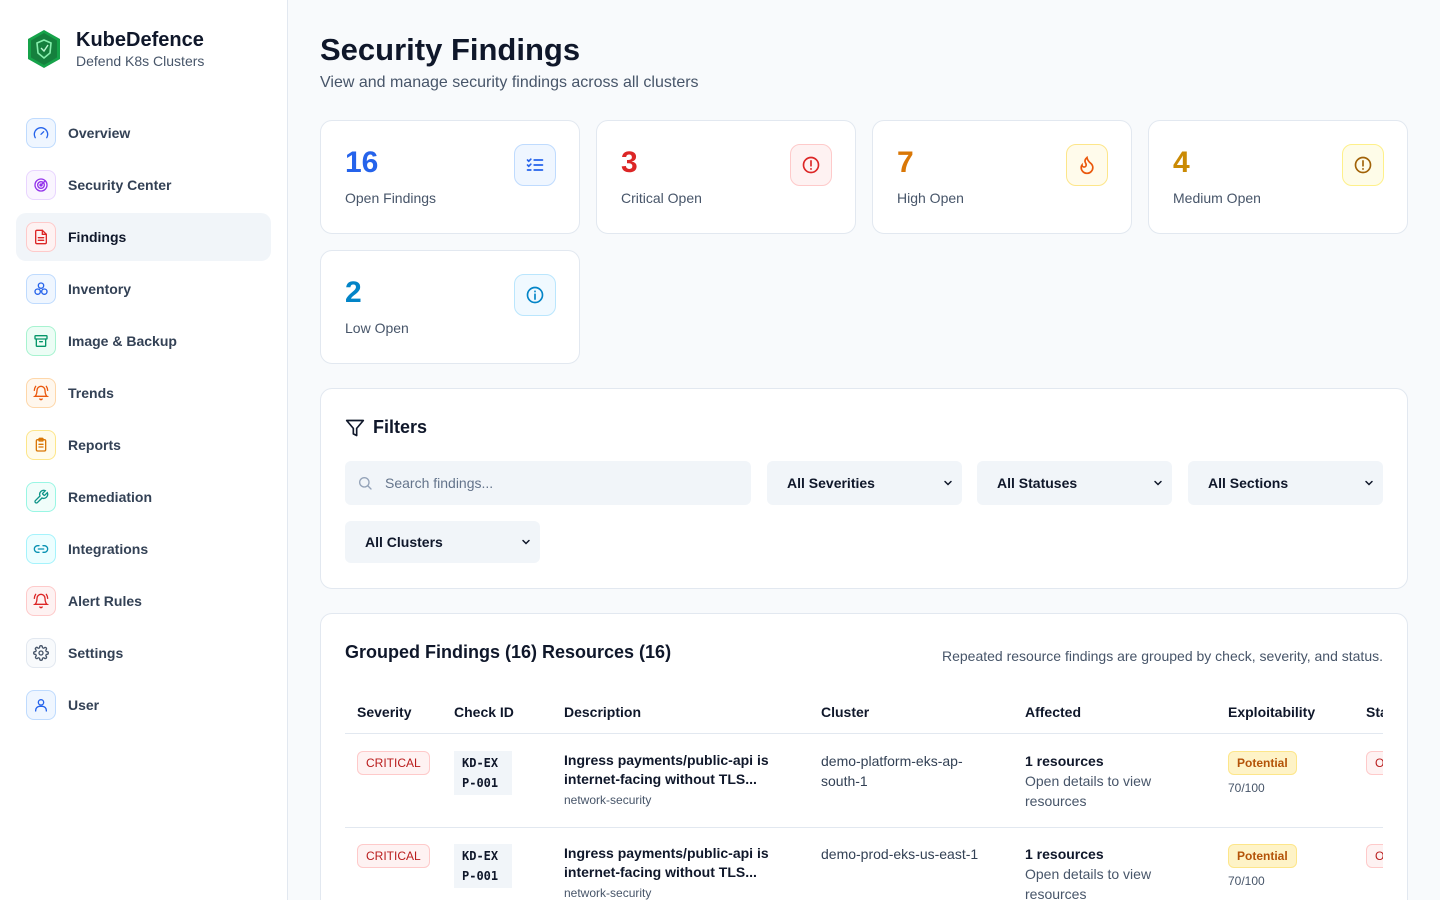 This screenshot has height=900, width=1440. Describe the element at coordinates (535, 295) in the screenshot. I see `info-icon` at that location.